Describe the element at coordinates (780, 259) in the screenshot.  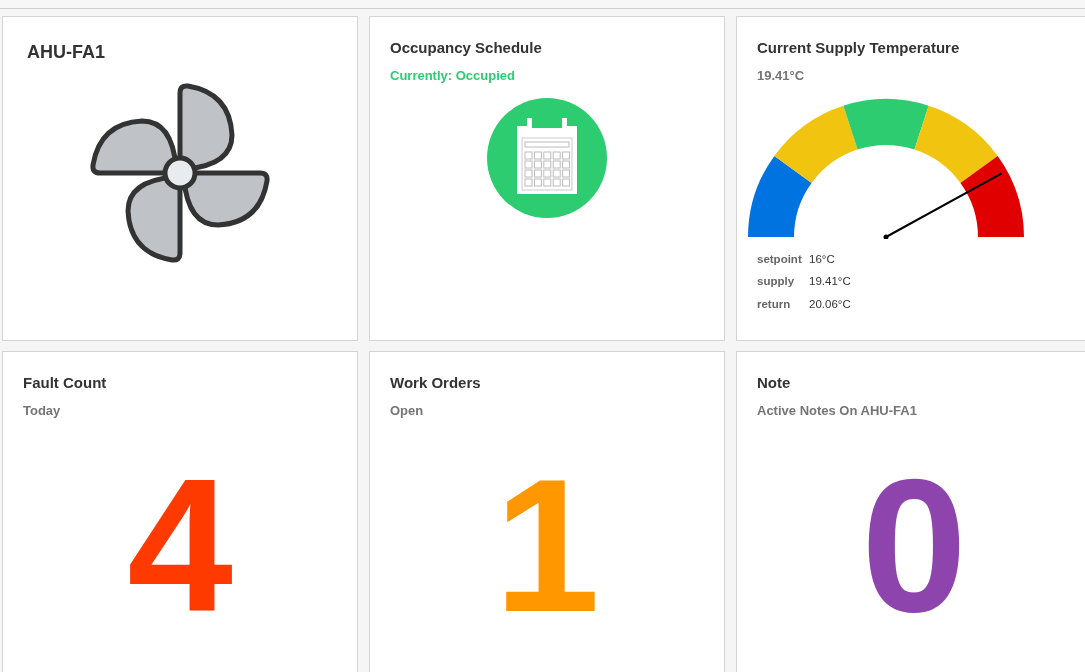
I see `reading-label: setpoint` at that location.